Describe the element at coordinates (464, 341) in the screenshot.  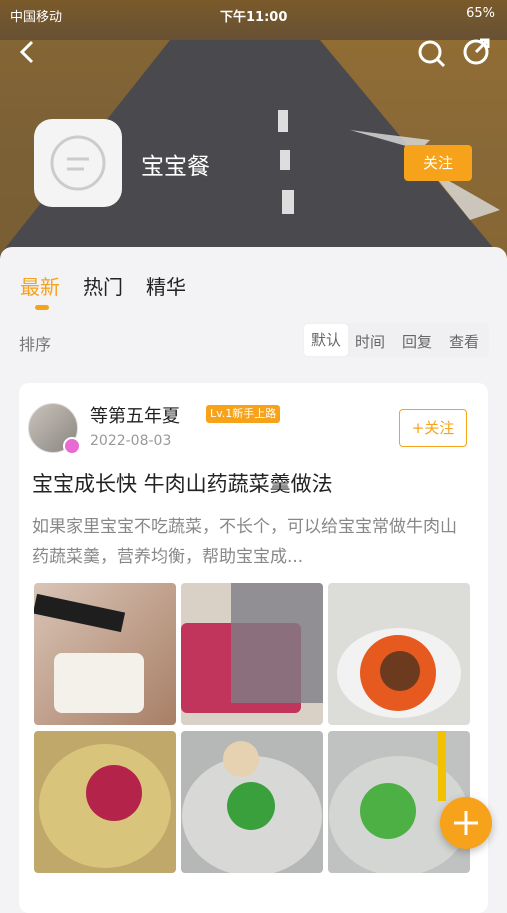
I see `sort-views: 查看` at that location.